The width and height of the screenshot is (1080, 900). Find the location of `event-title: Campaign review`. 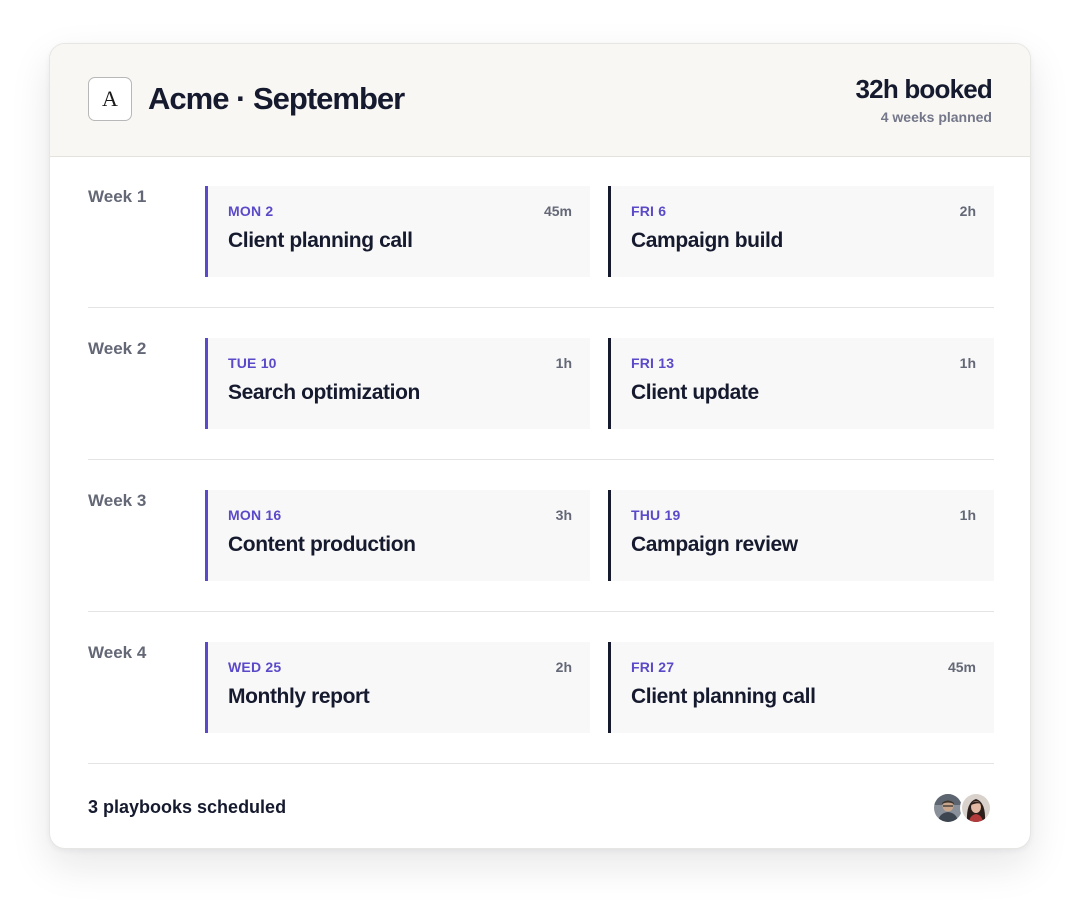

event-title: Campaign review is located at coordinates (714, 544).